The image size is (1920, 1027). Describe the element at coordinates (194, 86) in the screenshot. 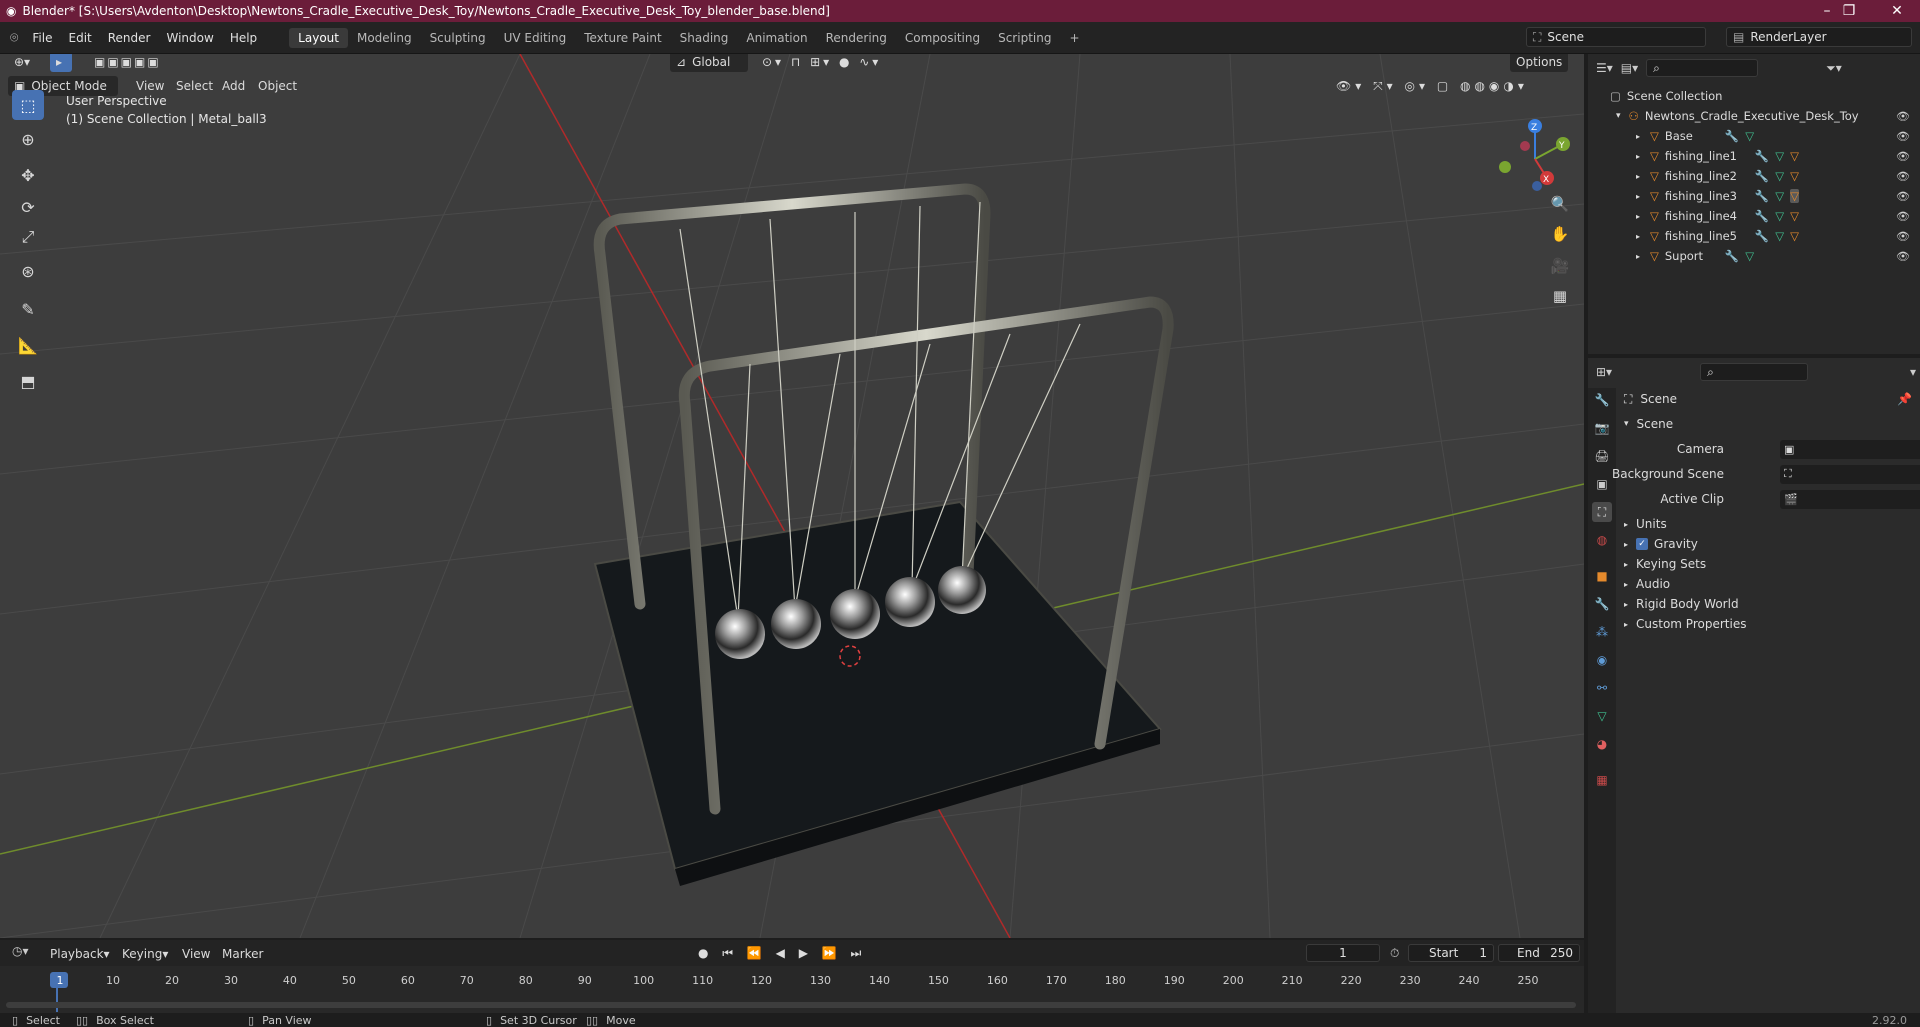

I see `viewport-menu-select: Select` at that location.